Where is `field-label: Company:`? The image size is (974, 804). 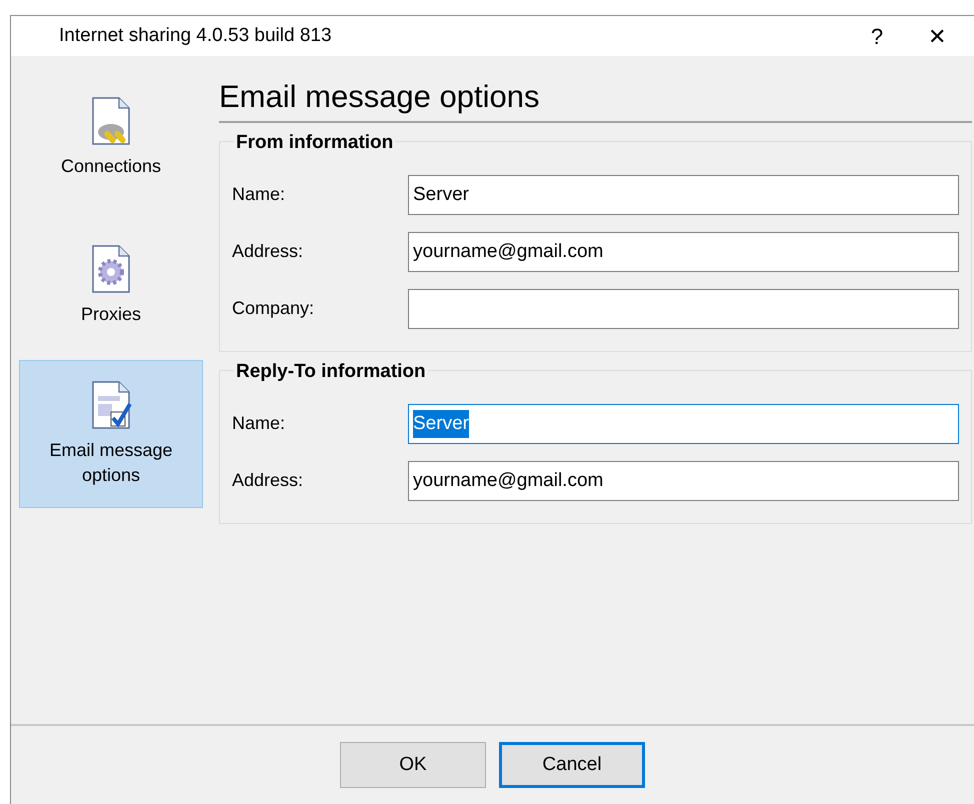 field-label: Company: is located at coordinates (274, 308).